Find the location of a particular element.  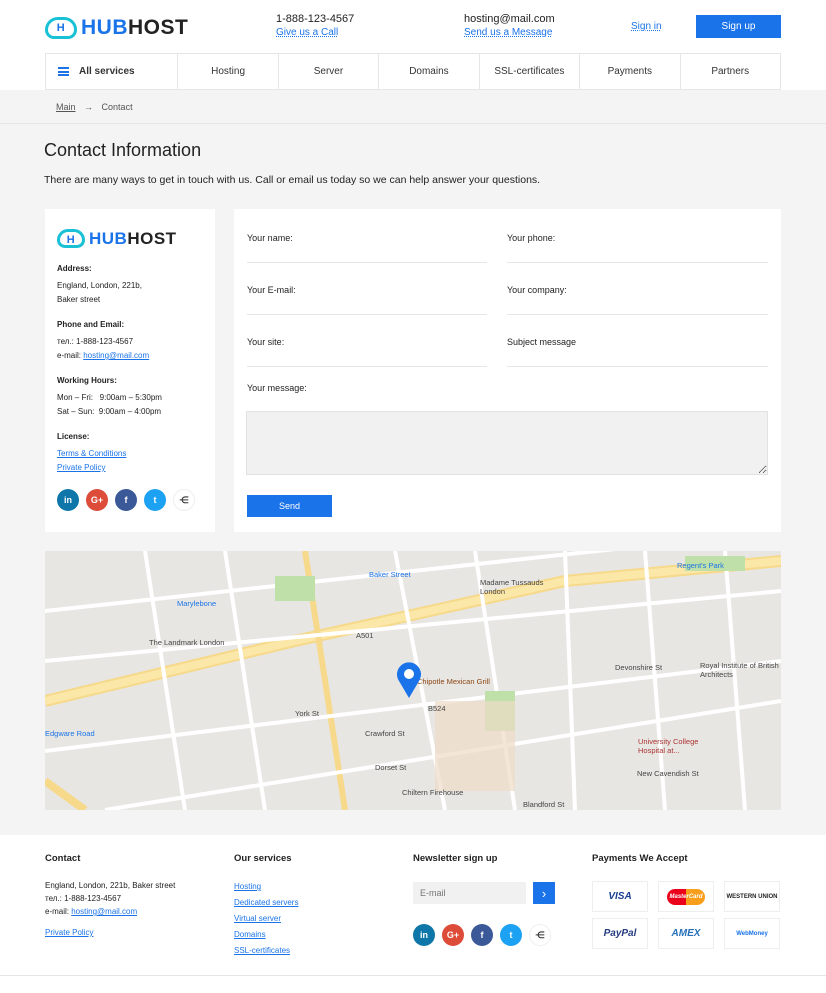

menu-icon is located at coordinates (63, 71).